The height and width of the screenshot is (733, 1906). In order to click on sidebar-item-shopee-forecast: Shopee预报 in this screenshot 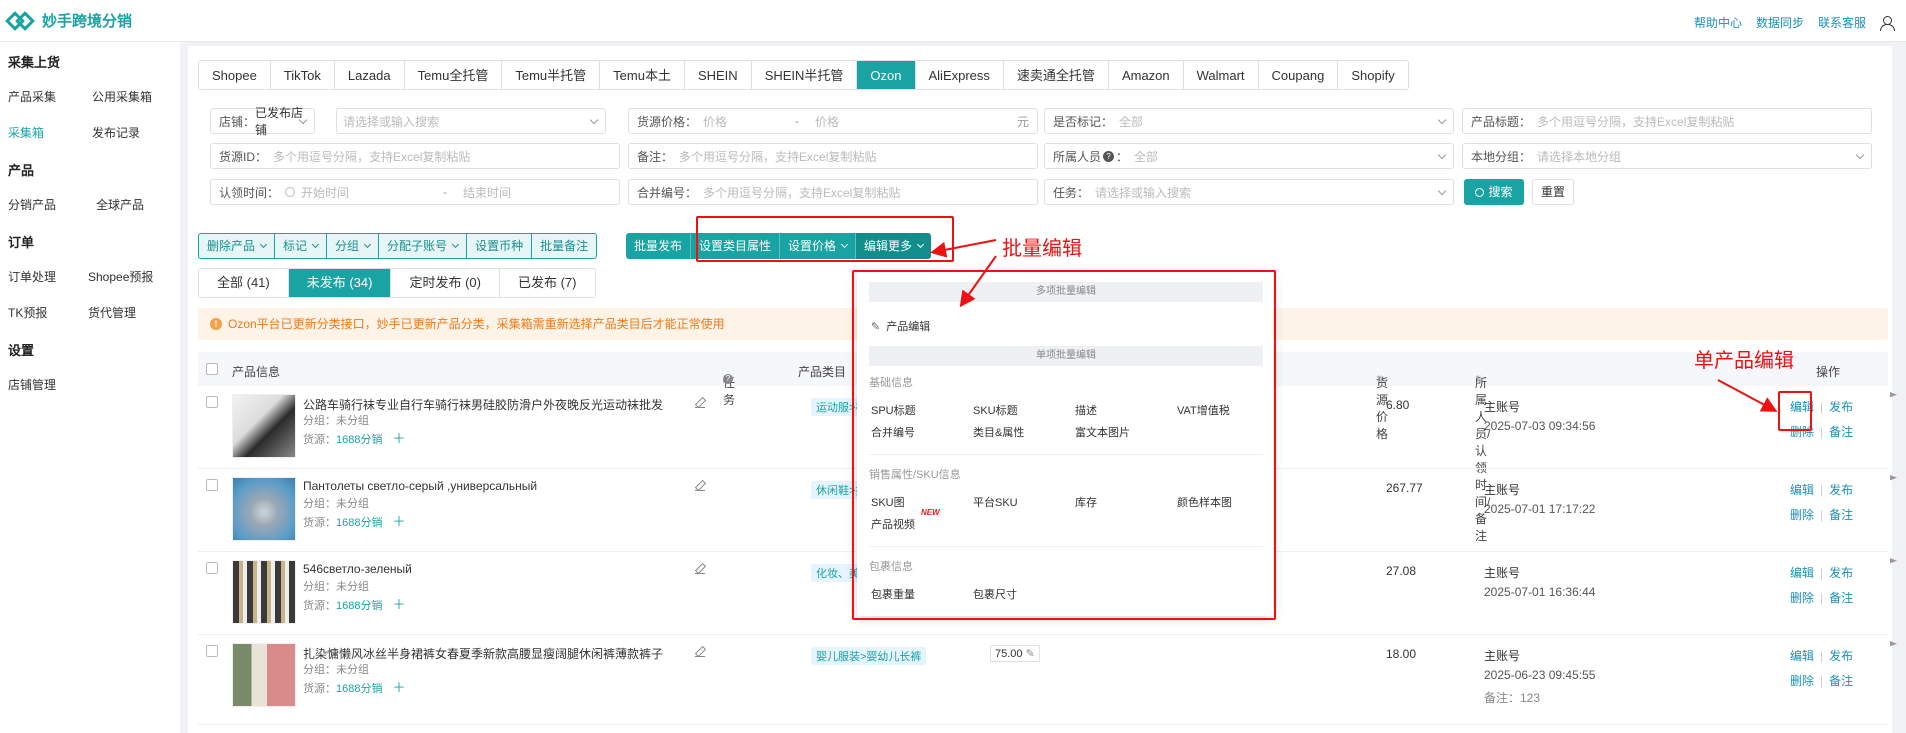, I will do `click(120, 276)`.